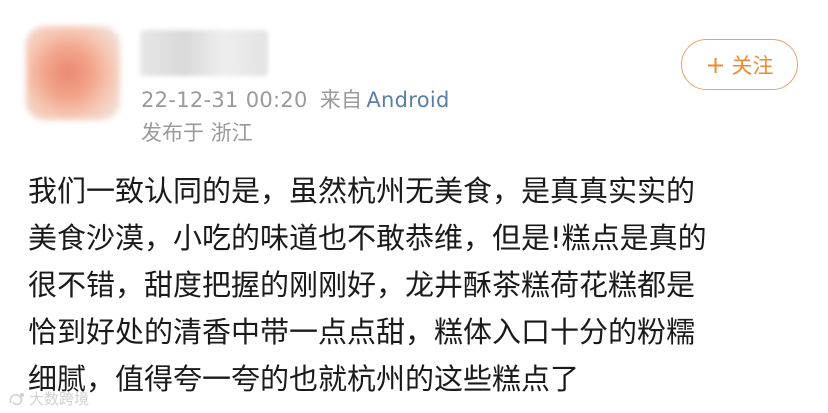 Image resolution: width=828 pixels, height=413 pixels. Describe the element at coordinates (752, 65) in the screenshot. I see `follow-label: 关注` at that location.